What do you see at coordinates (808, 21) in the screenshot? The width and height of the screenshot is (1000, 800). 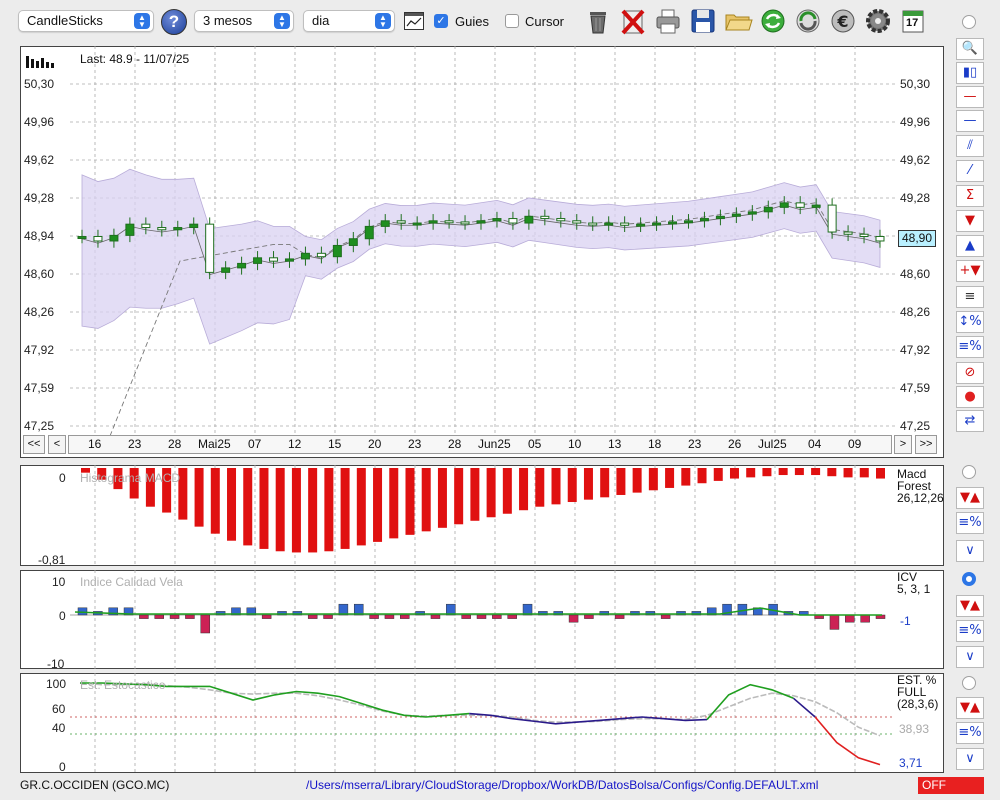 I see `sync-button` at bounding box center [808, 21].